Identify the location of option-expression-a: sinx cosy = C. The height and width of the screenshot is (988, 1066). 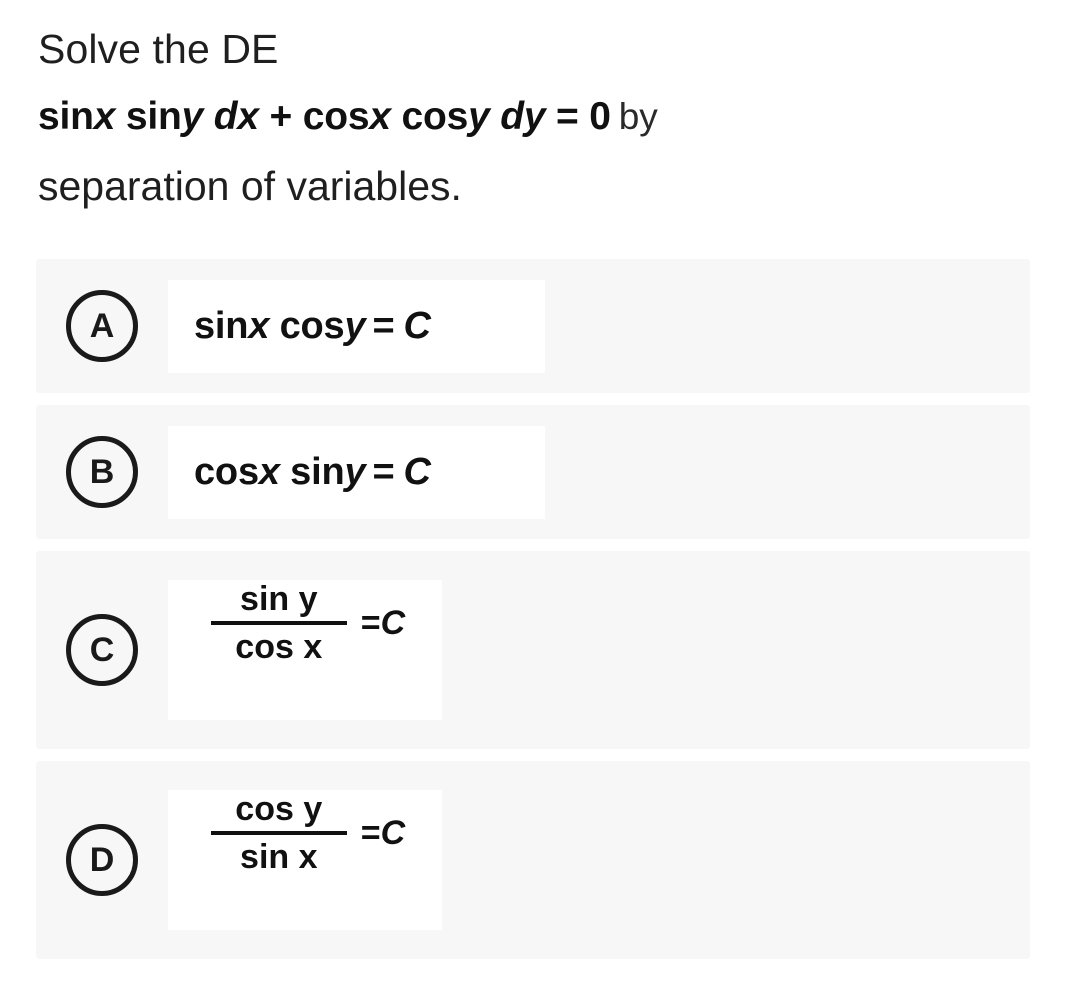
(312, 326).